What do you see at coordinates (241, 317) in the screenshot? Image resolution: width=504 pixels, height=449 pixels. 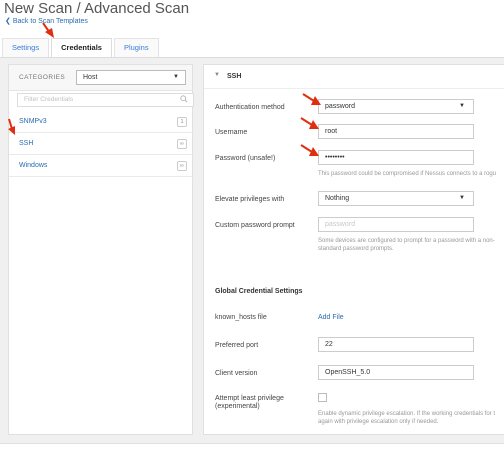 I see `known-hosts-label: known_hosts file` at bounding box center [241, 317].